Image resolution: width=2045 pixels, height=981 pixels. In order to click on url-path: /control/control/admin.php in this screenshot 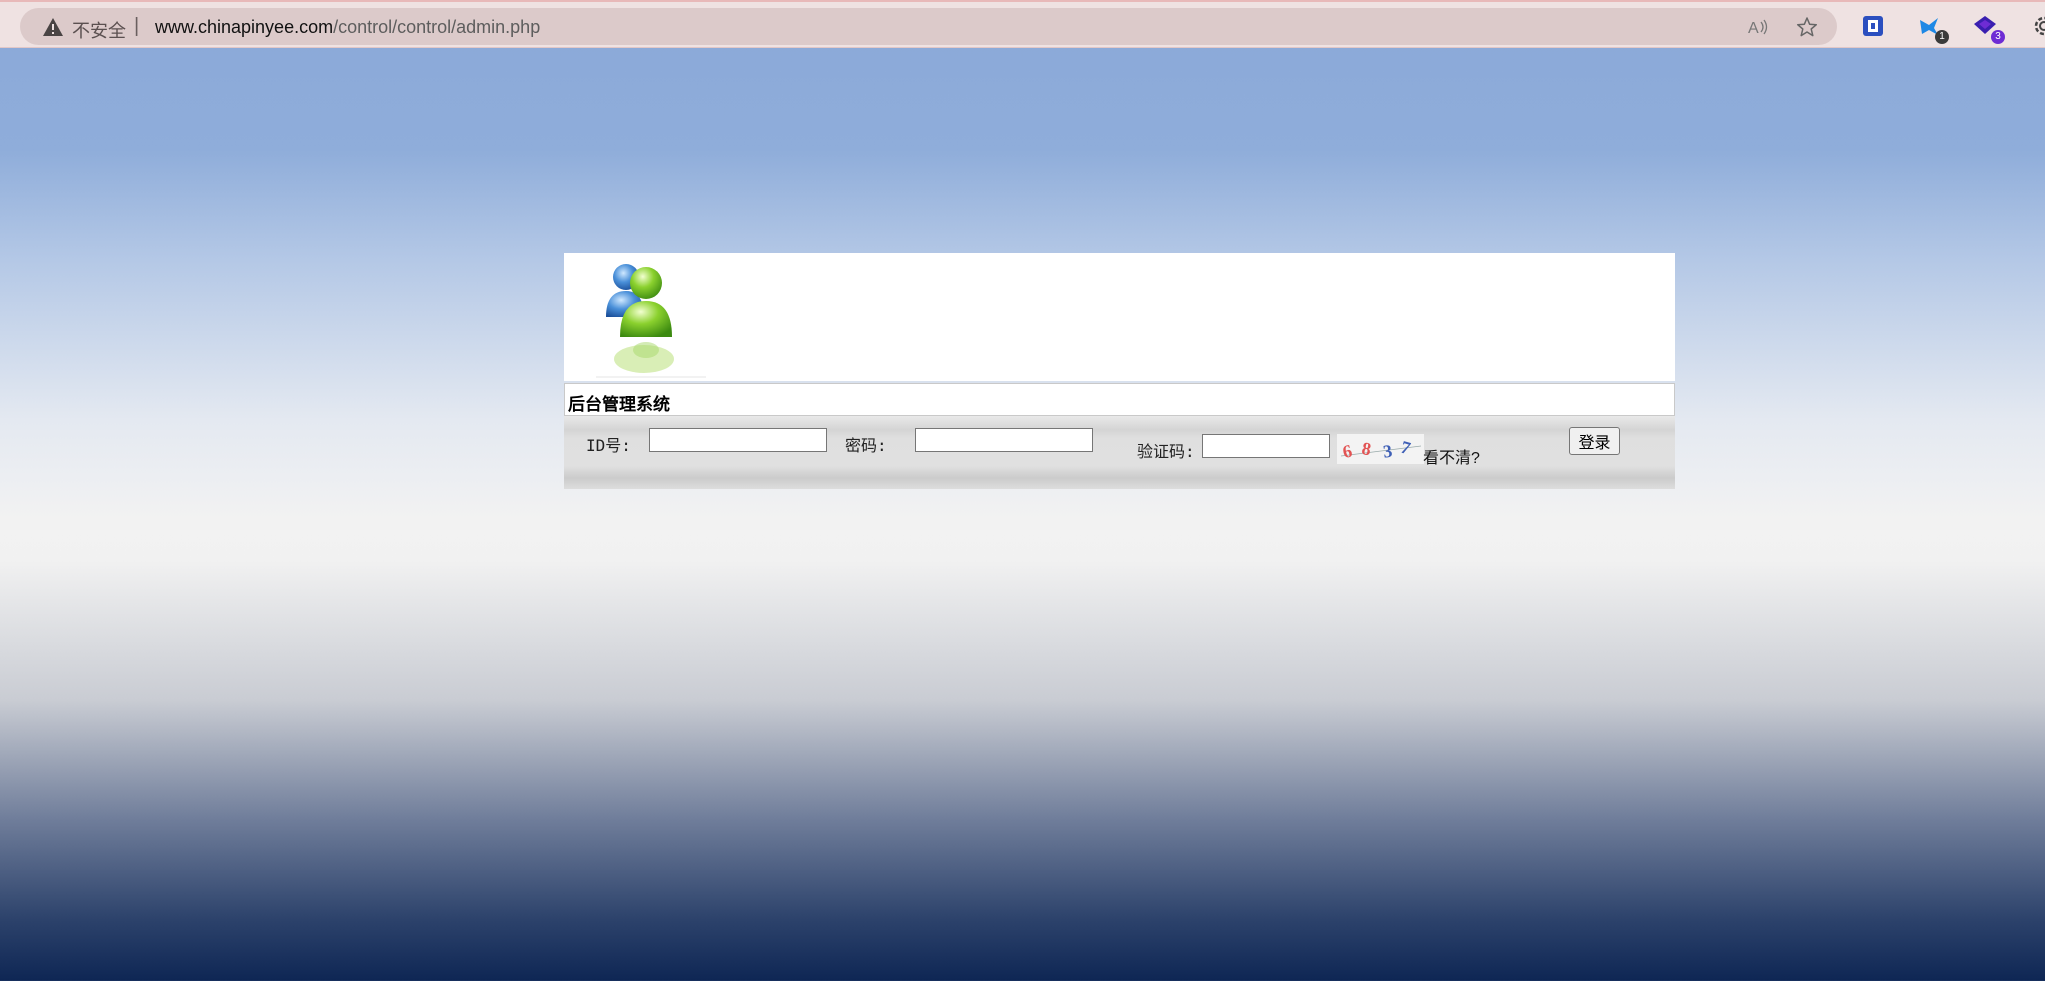, I will do `click(437, 27)`.